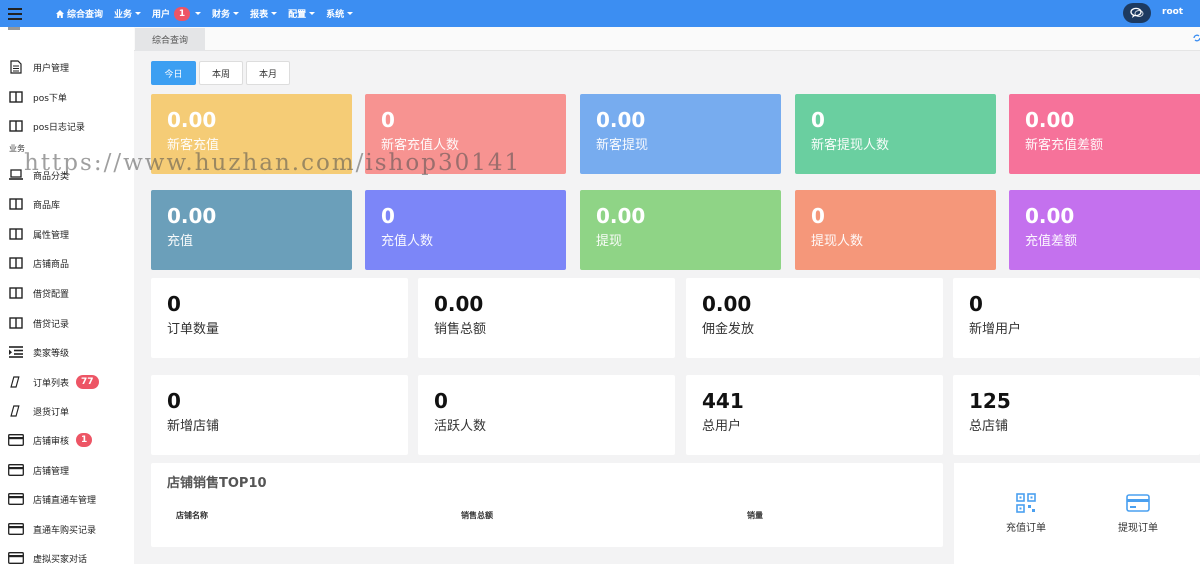 The height and width of the screenshot is (564, 1200). Describe the element at coordinates (1064, 145) in the screenshot. I see `stat-label: 新客充值差额` at that location.